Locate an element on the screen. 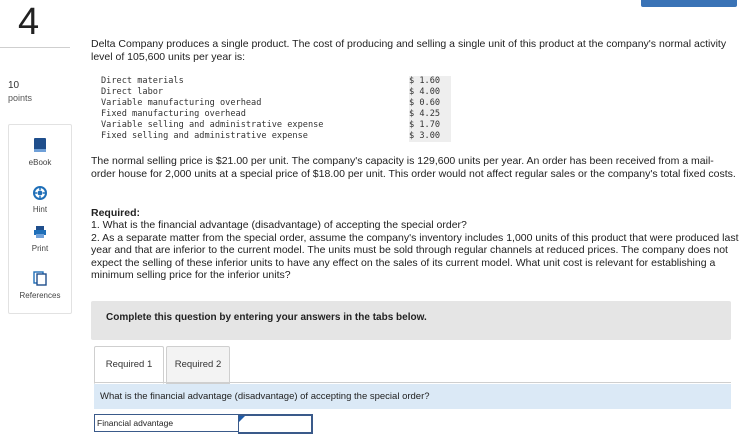 This screenshot has width=741, height=440. cost-label: Fixed selling and administrative expense is located at coordinates (204, 136).